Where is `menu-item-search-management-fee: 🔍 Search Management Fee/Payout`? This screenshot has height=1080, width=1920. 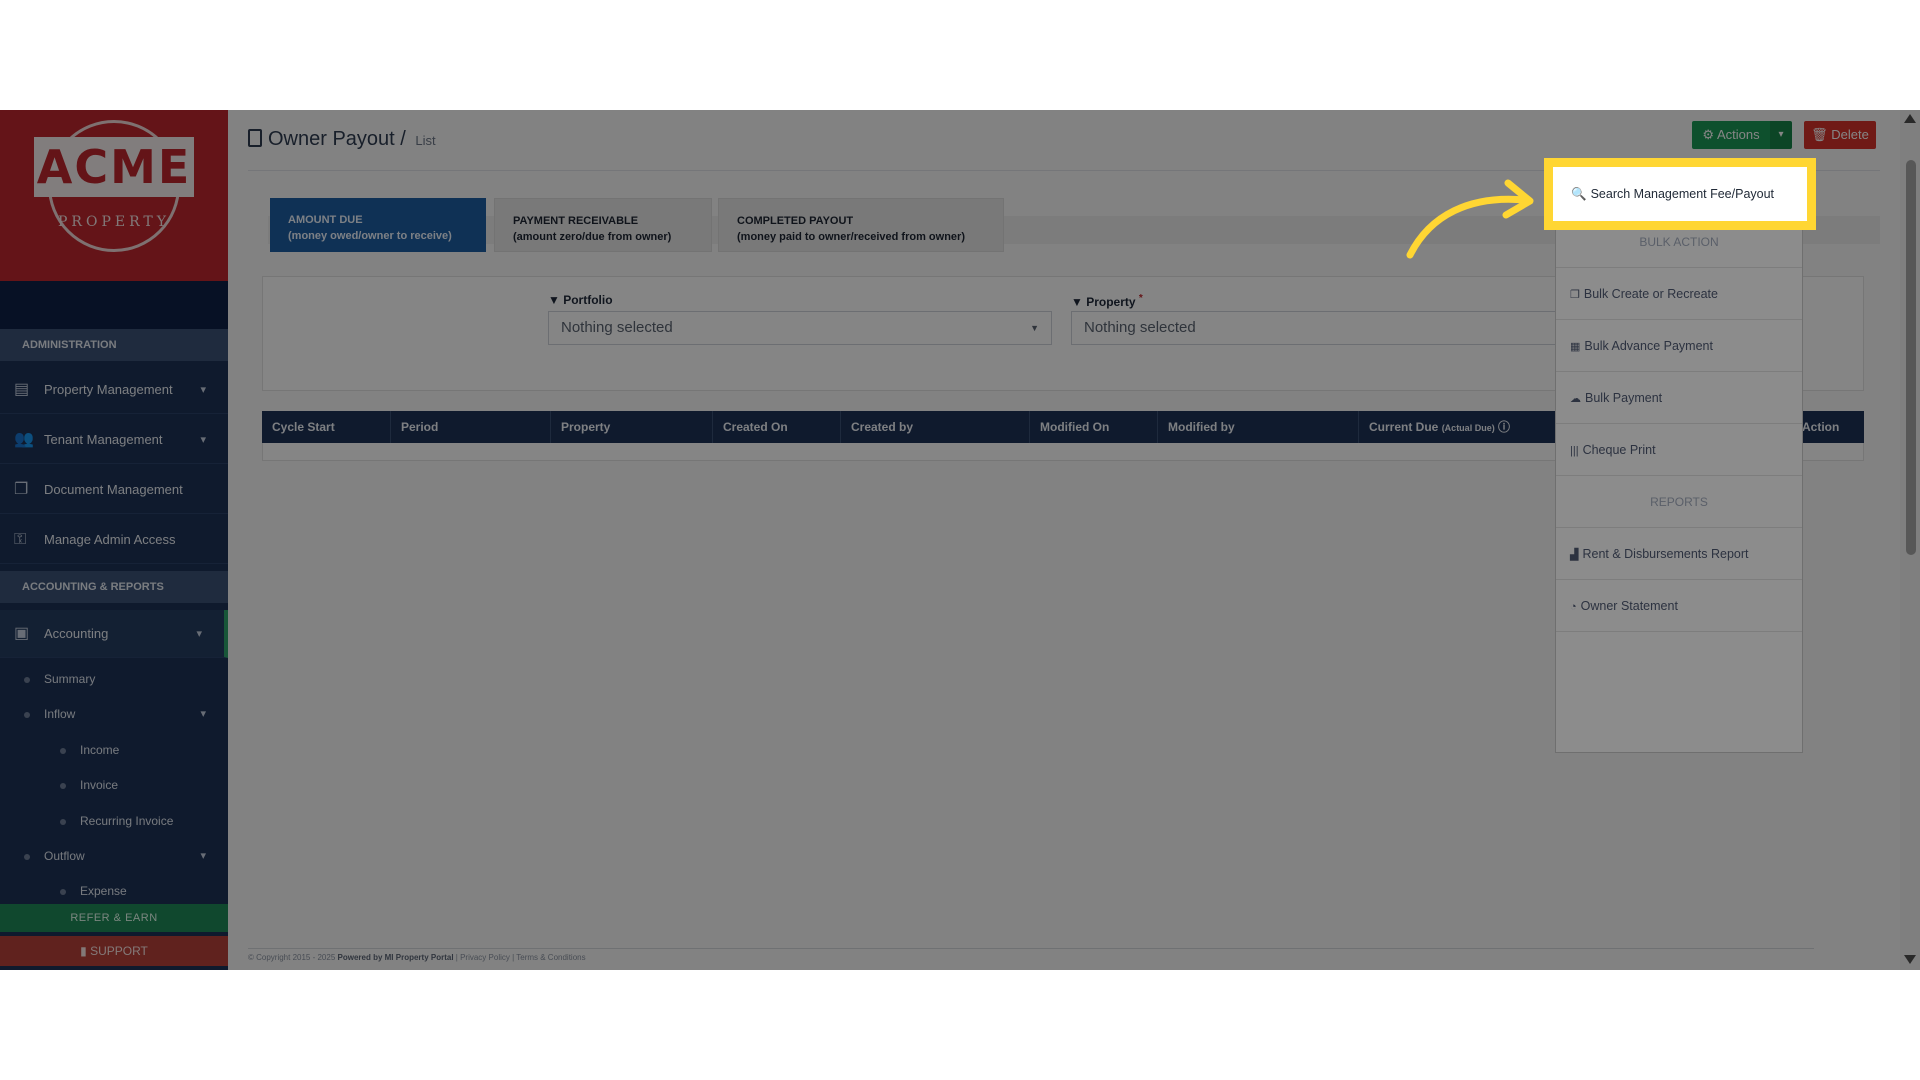 menu-item-search-management-fee: 🔍 Search Management Fee/Payout is located at coordinates (1680, 194).